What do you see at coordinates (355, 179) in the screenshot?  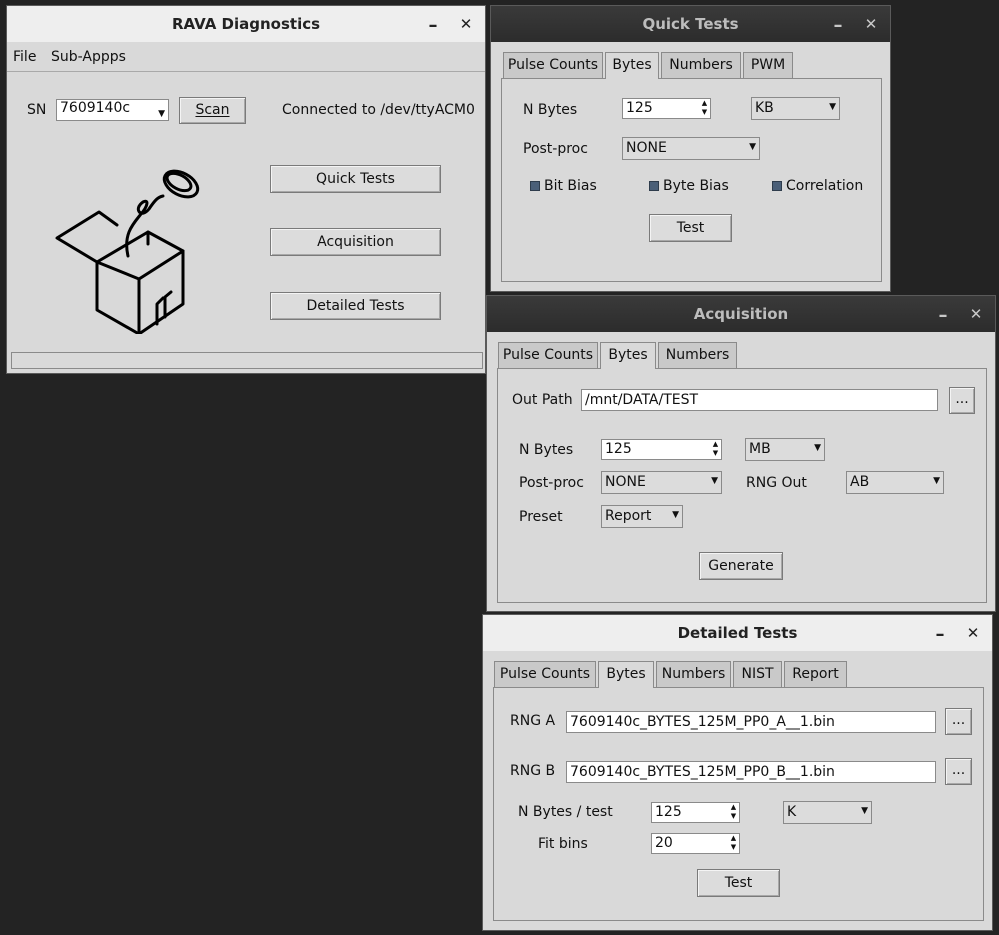 I see `quick-tests-button: Quick Tests` at bounding box center [355, 179].